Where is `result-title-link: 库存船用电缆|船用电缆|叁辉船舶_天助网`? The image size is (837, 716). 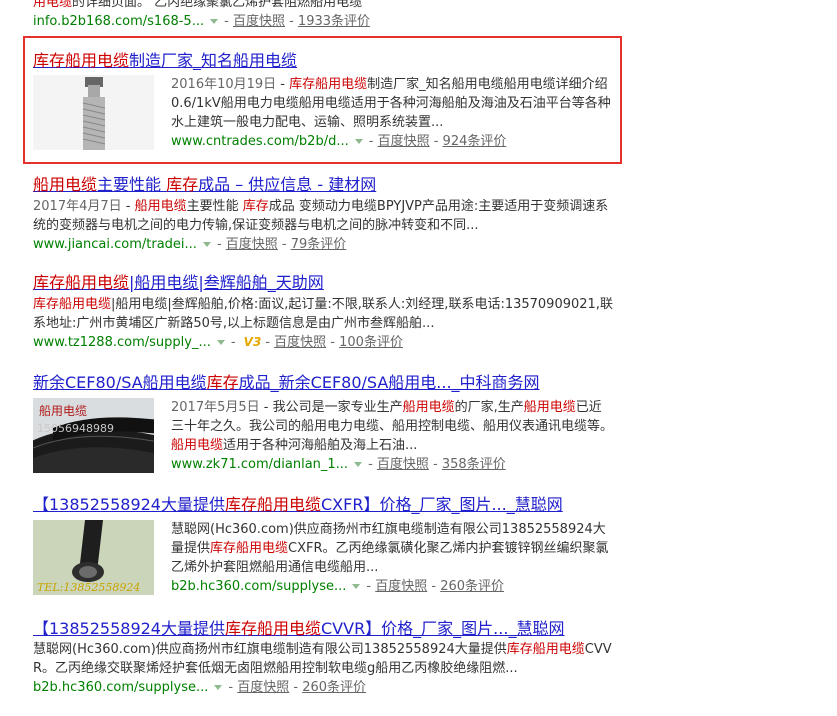 result-title-link: 库存船用电缆|船用电缆|叁辉船舶_天助网 is located at coordinates (323, 282).